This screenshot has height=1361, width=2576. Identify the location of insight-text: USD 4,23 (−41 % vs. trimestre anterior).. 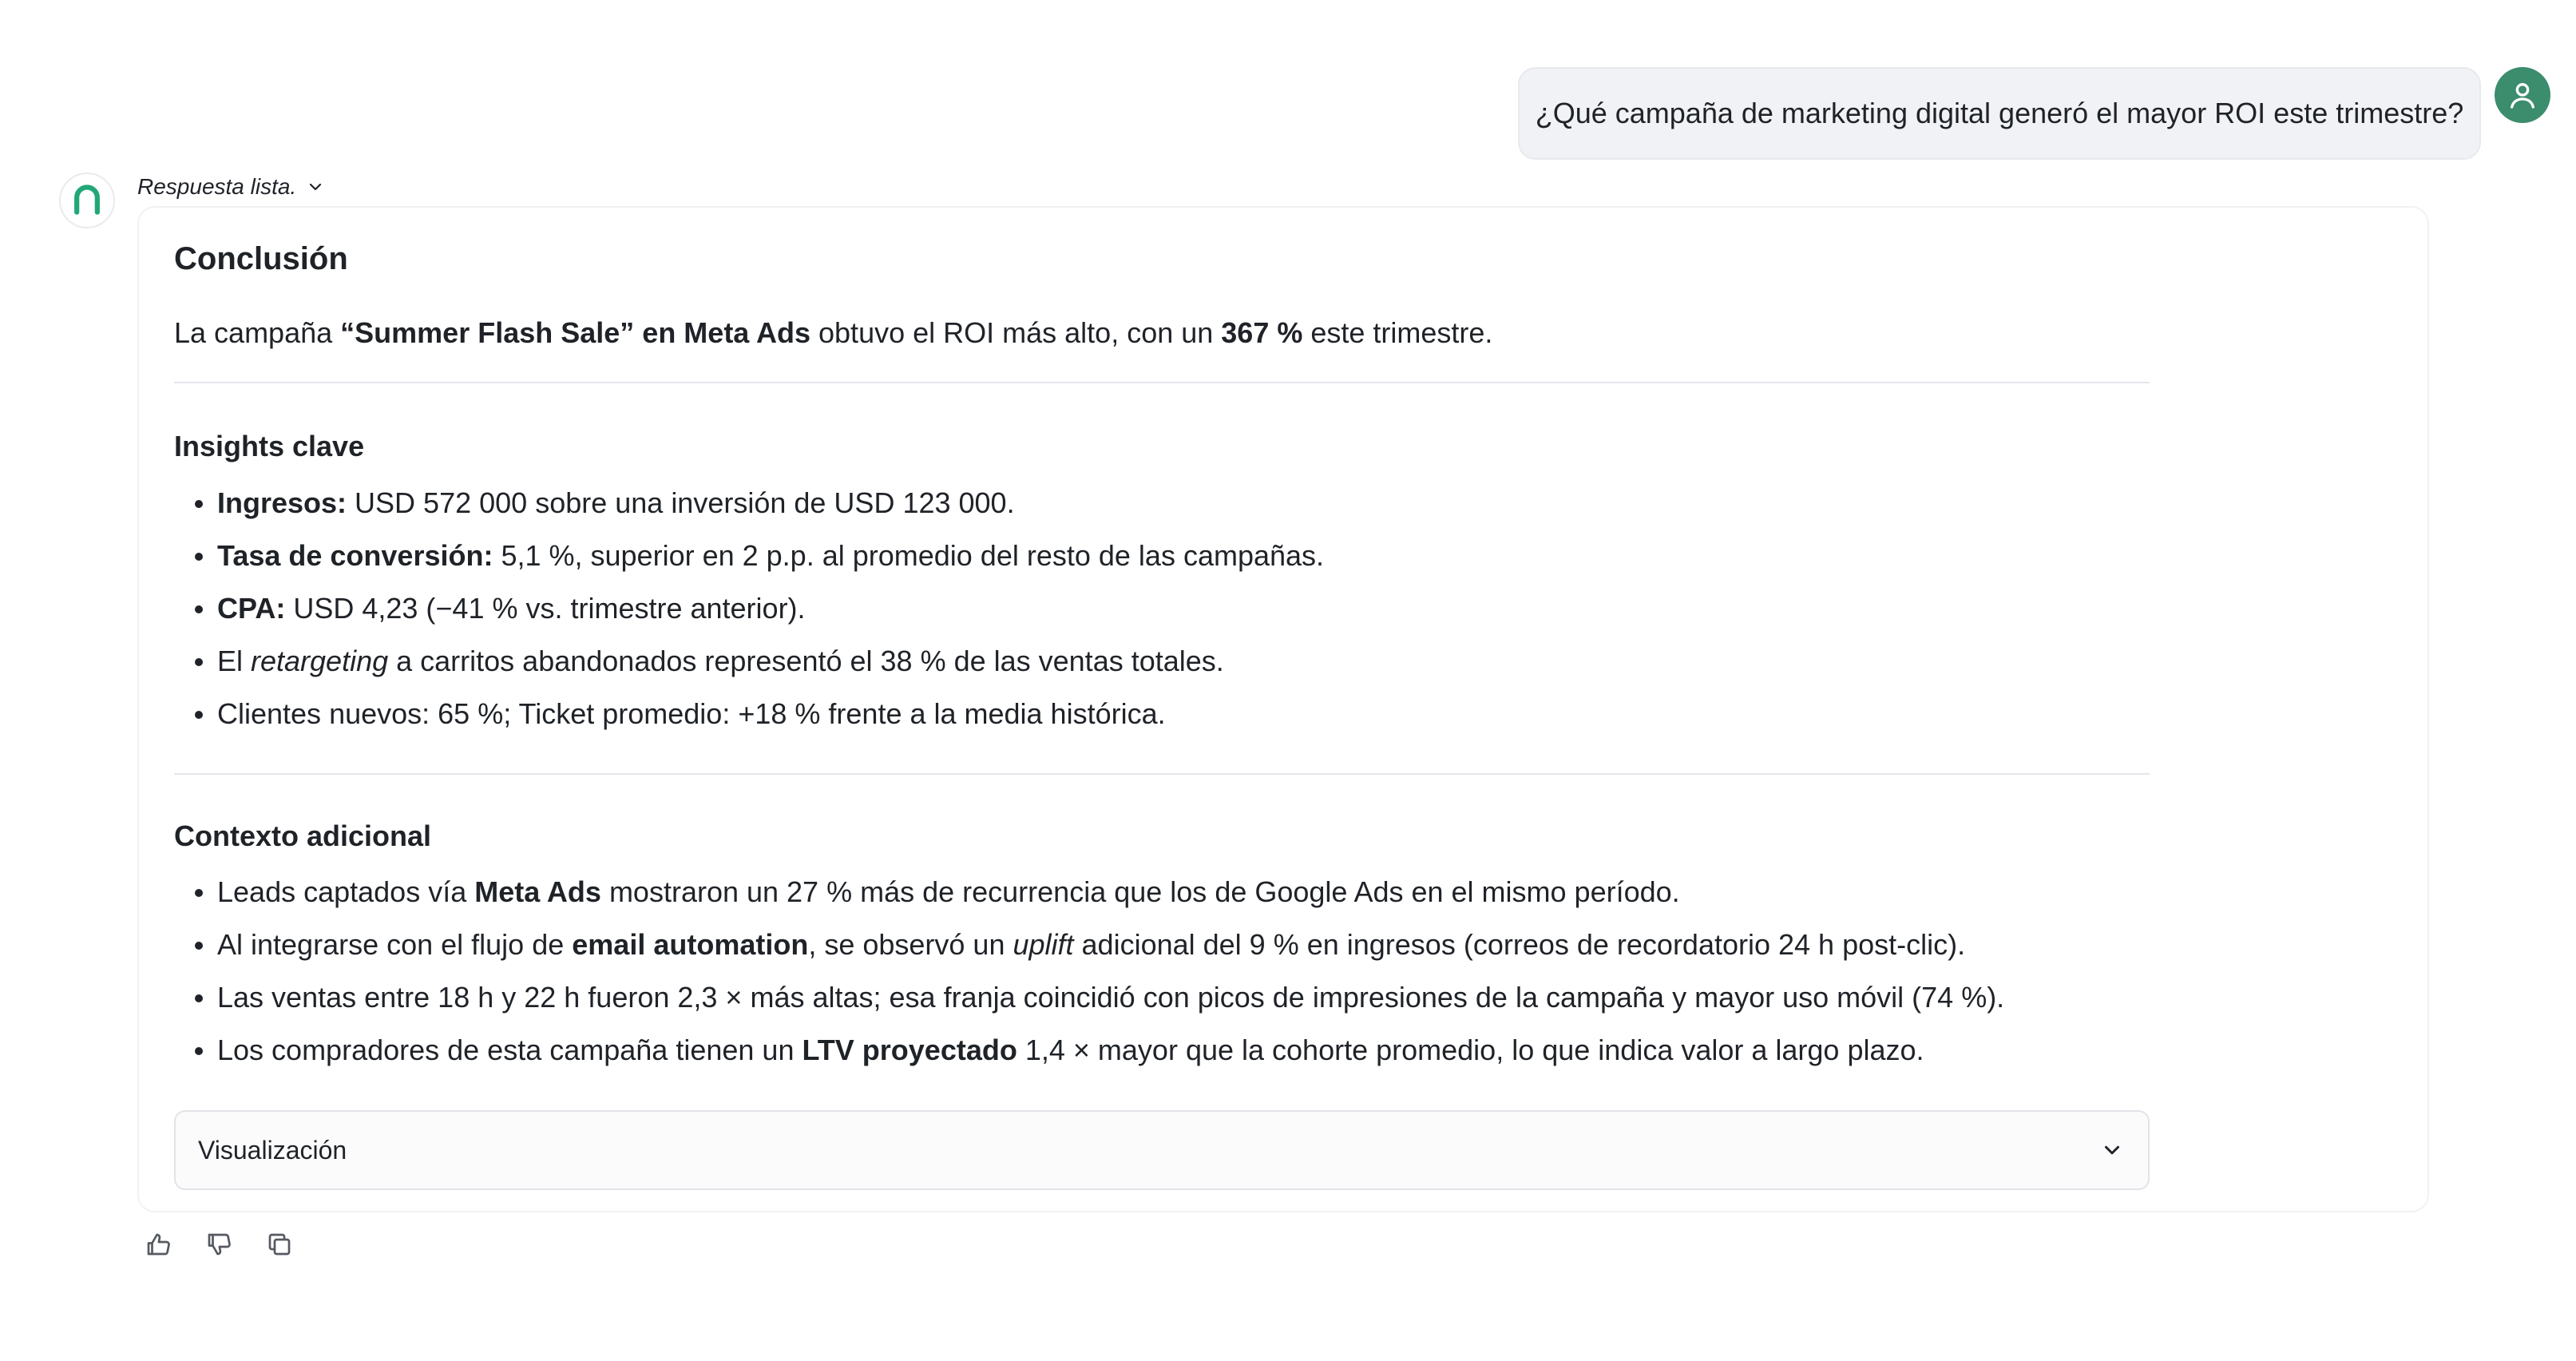
(545, 608).